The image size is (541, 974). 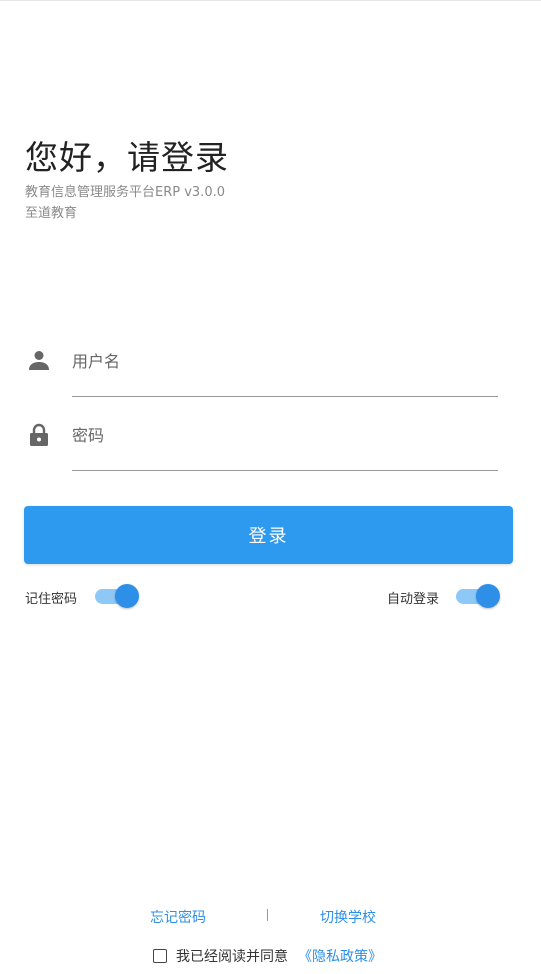 What do you see at coordinates (88, 435) in the screenshot?
I see `password-placeholder: 密码` at bounding box center [88, 435].